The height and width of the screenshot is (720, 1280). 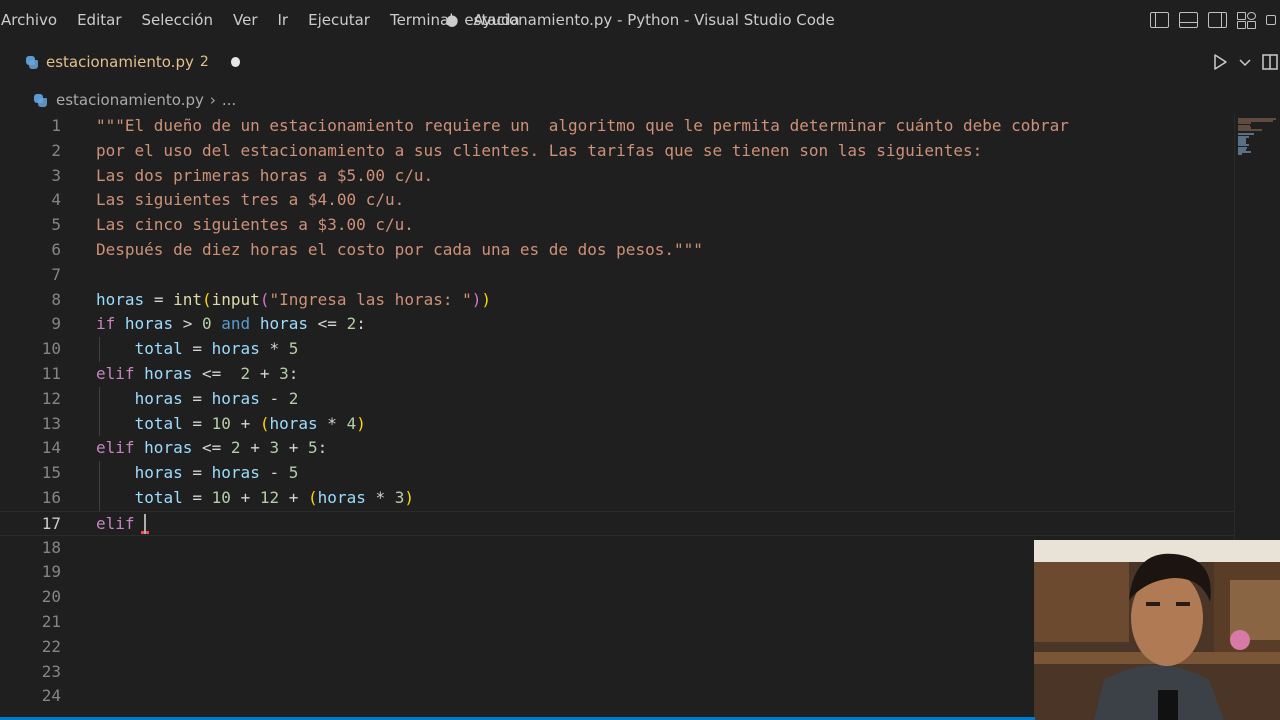 I want to click on text-cursor, so click(x=145, y=524).